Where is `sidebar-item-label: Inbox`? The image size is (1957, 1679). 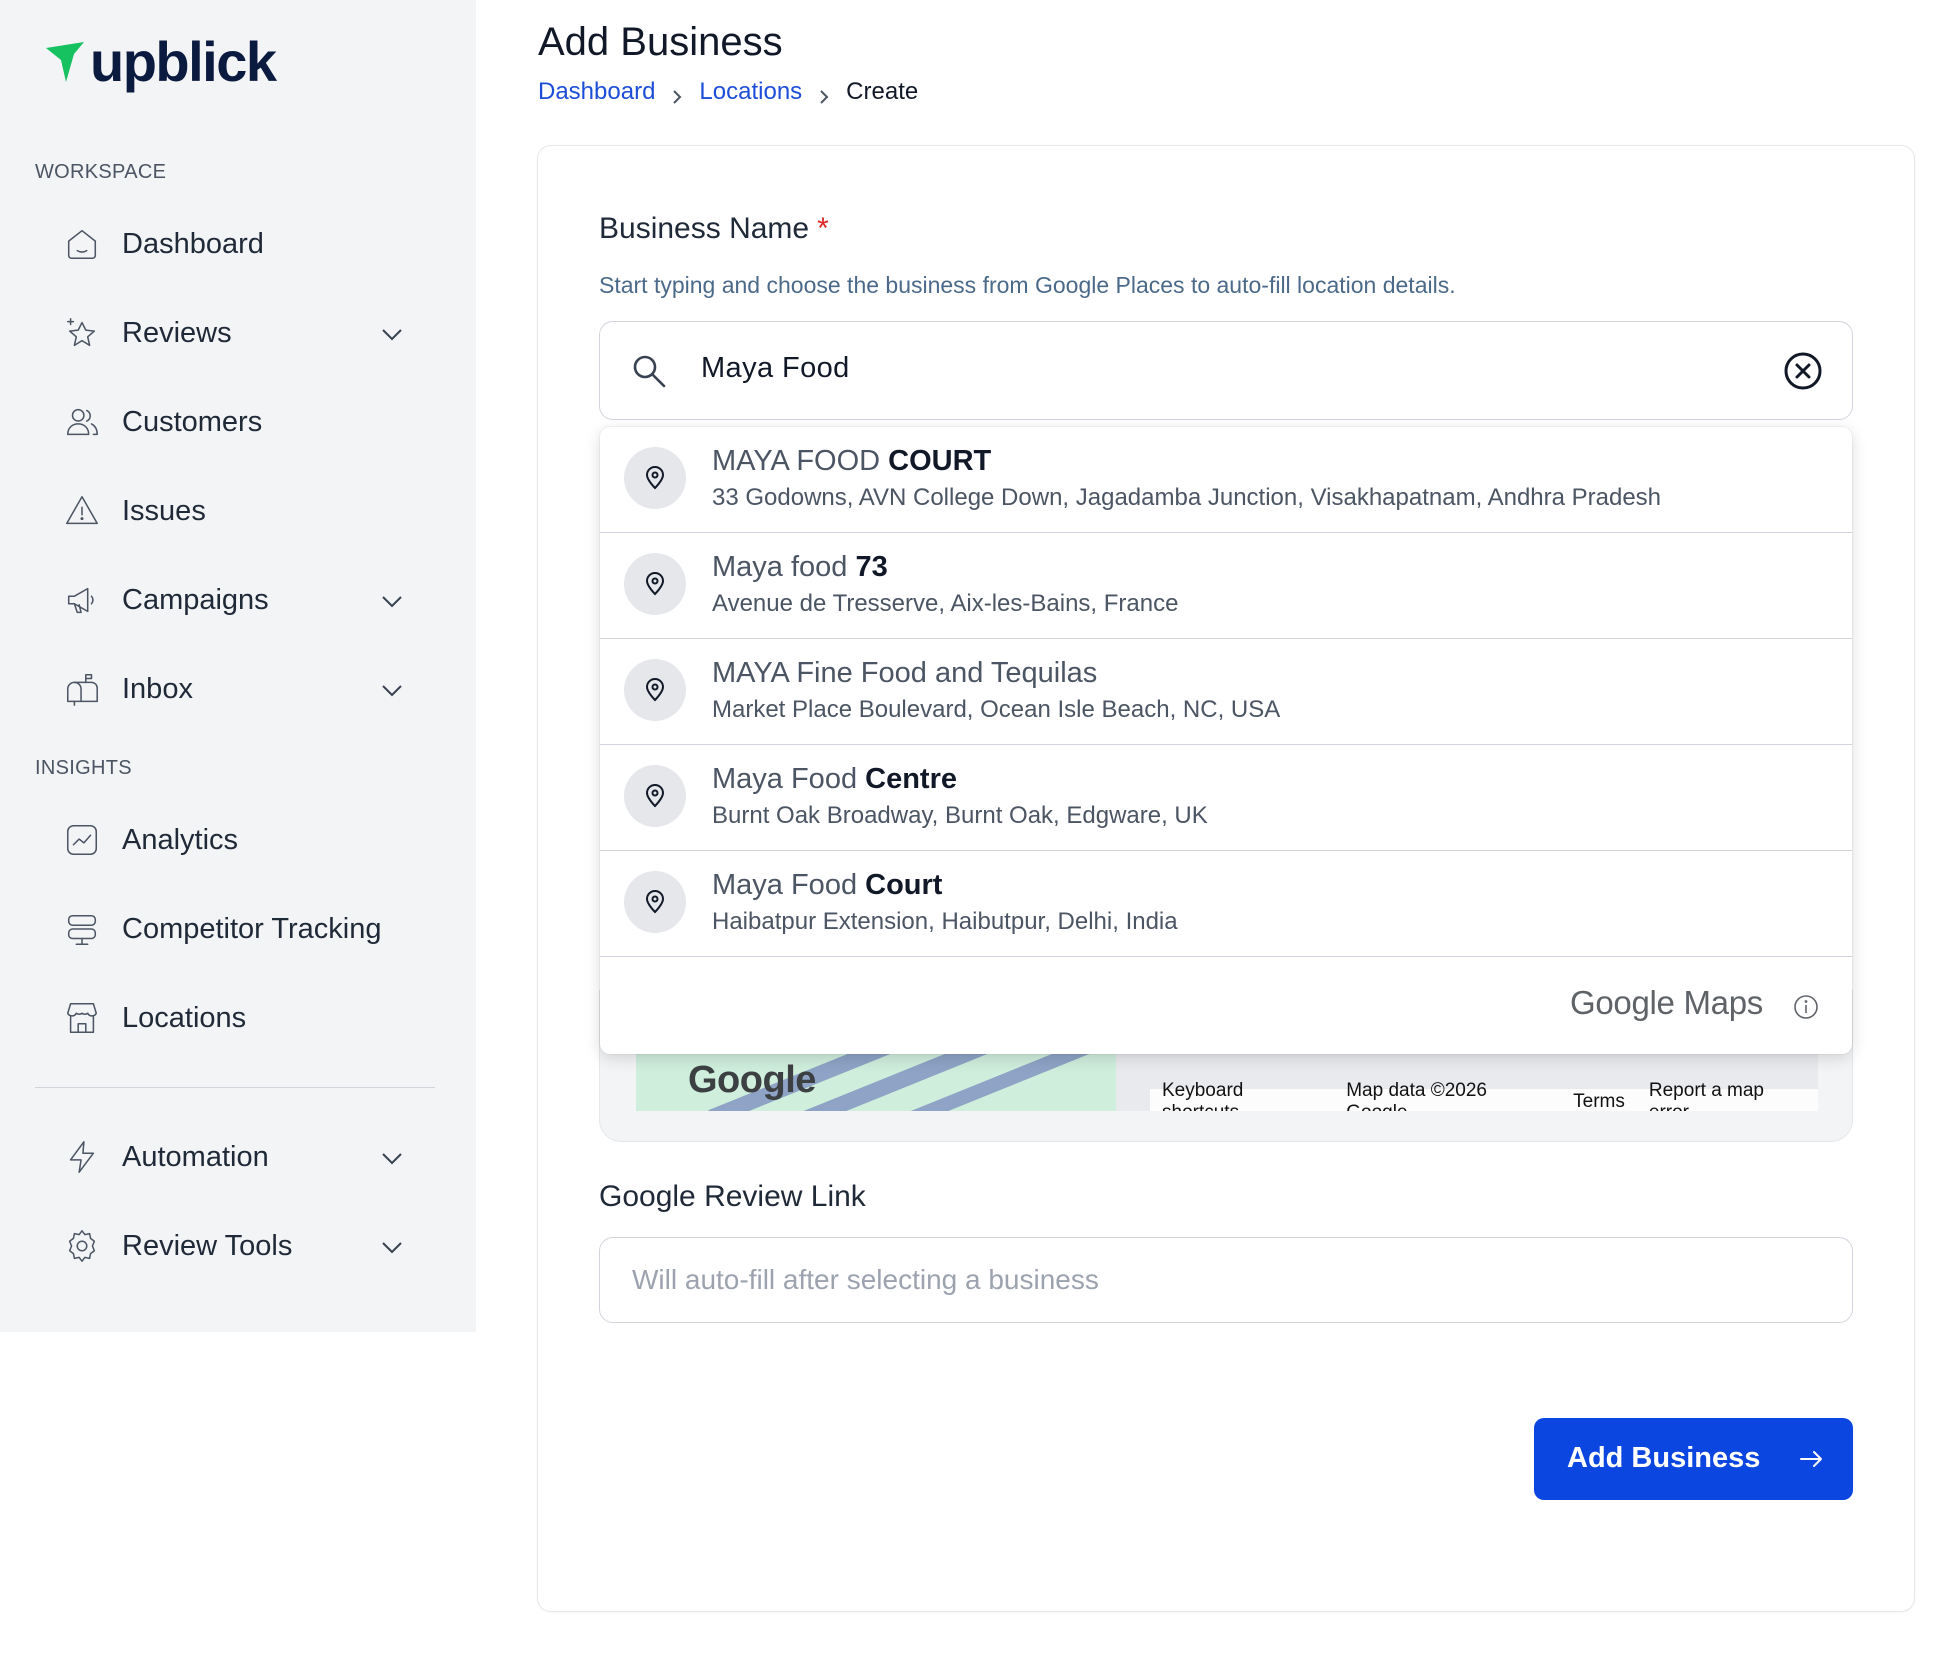
sidebar-item-label: Inbox is located at coordinates (157, 688).